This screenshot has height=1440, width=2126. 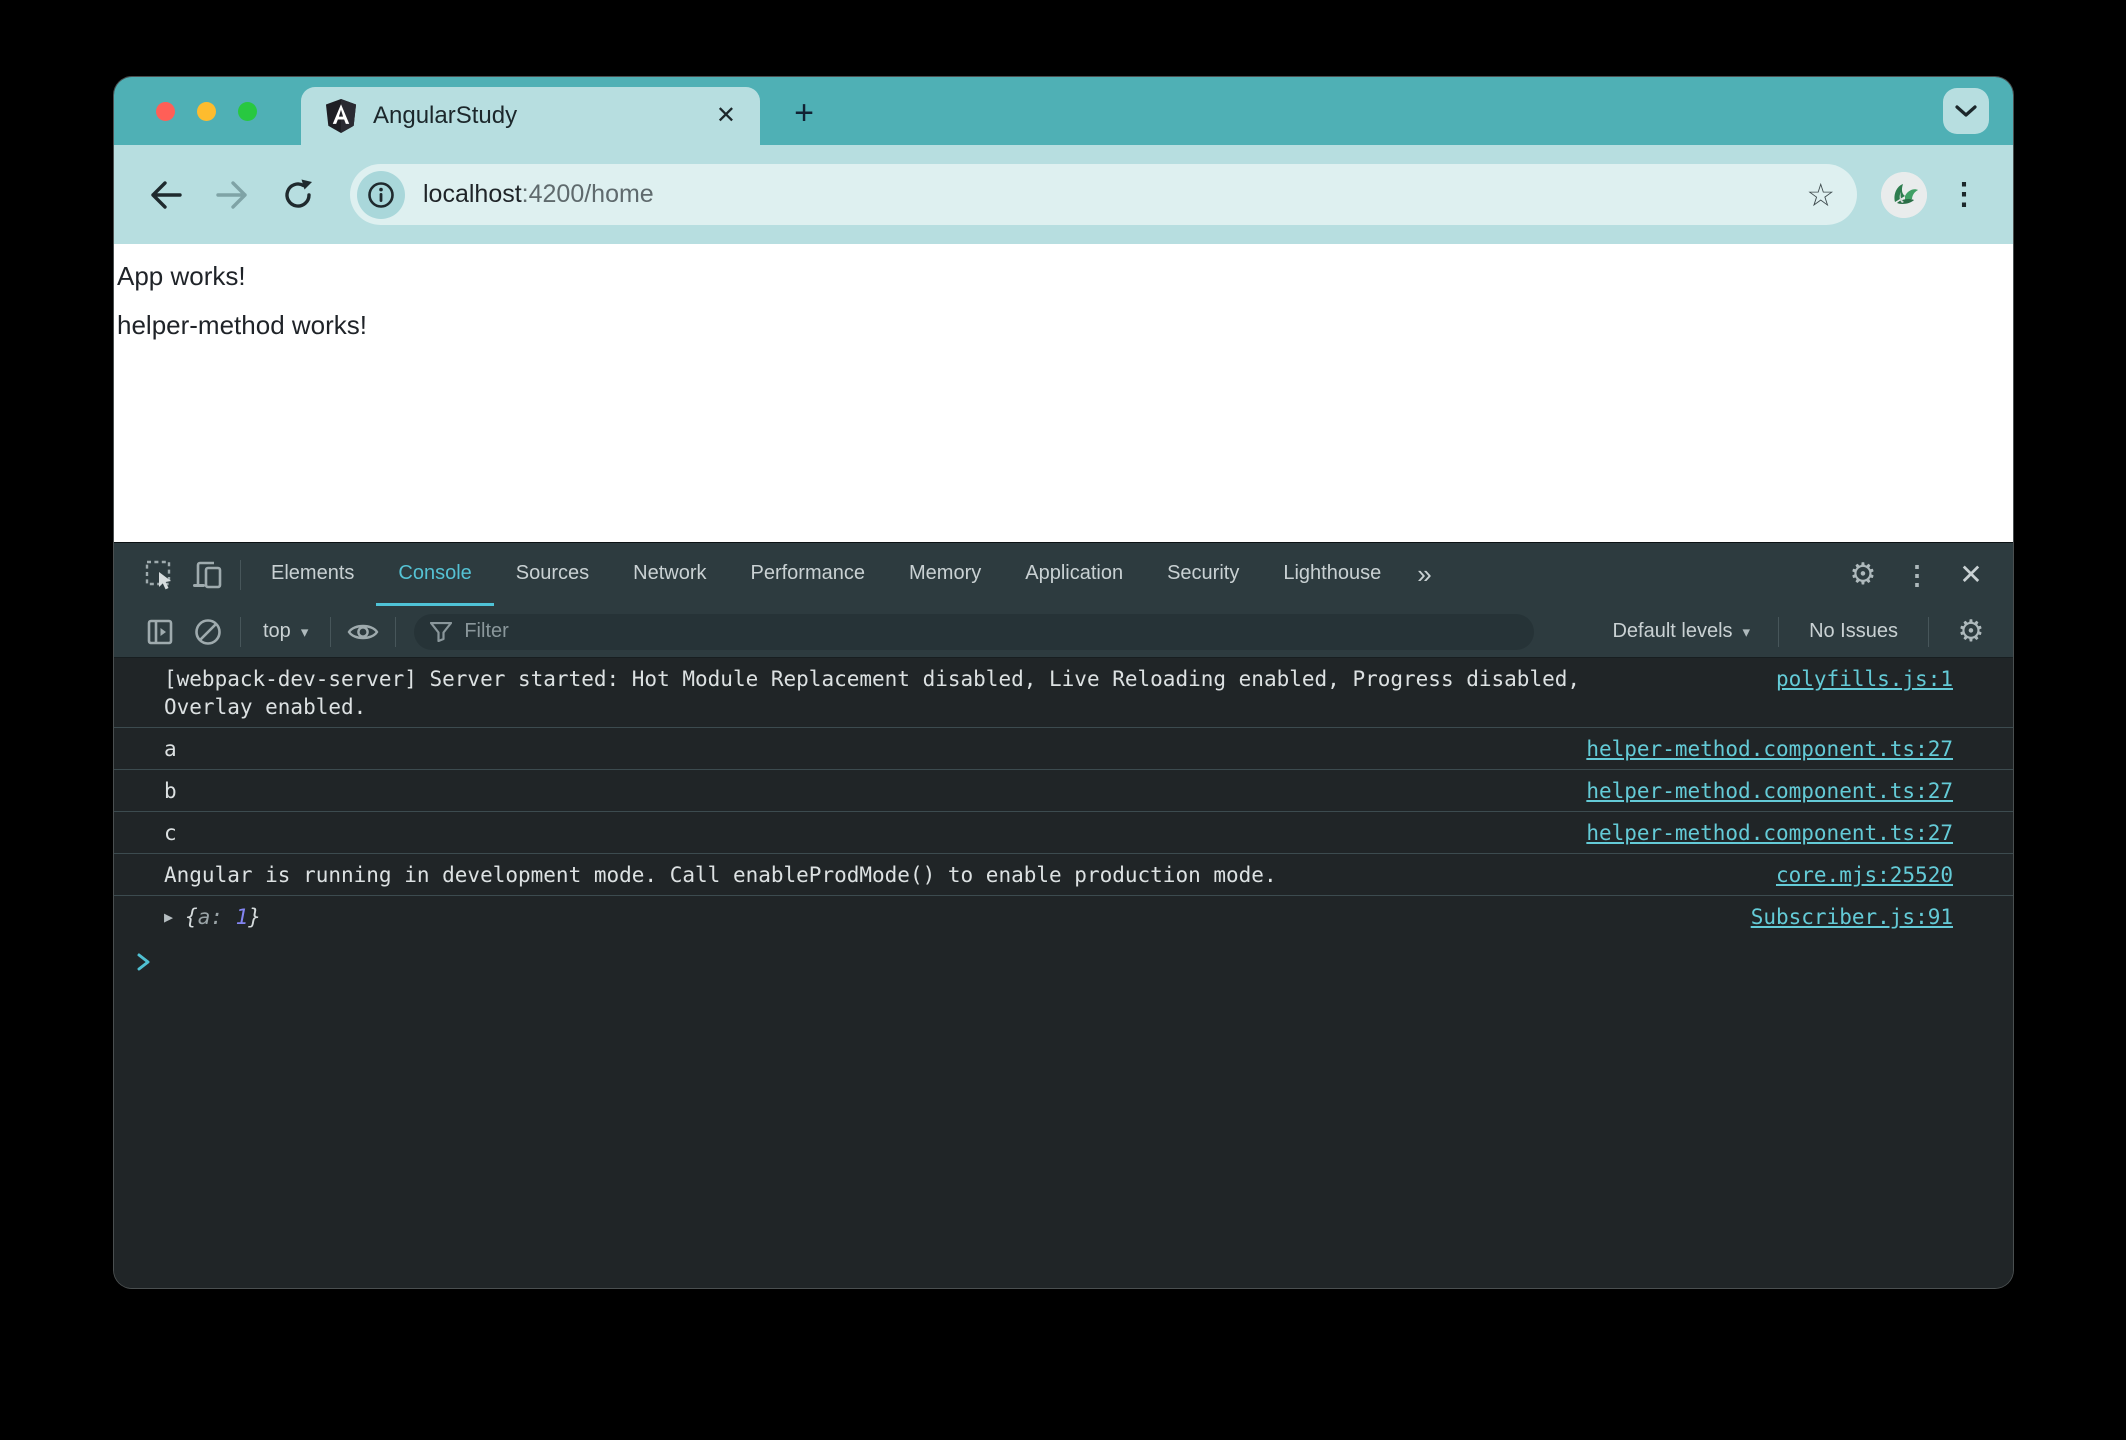 I want to click on inspect-element-button, so click(x=160, y=574).